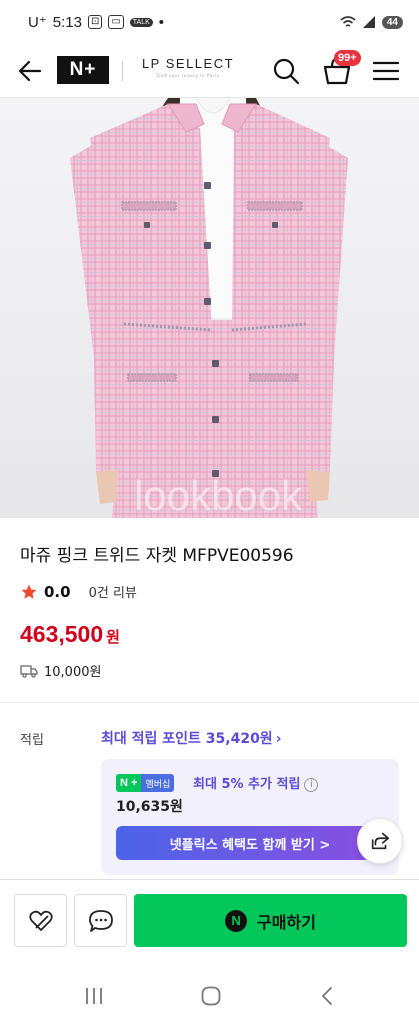  Describe the element at coordinates (113, 591) in the screenshot. I see `review-count: 0건 리뷰` at that location.